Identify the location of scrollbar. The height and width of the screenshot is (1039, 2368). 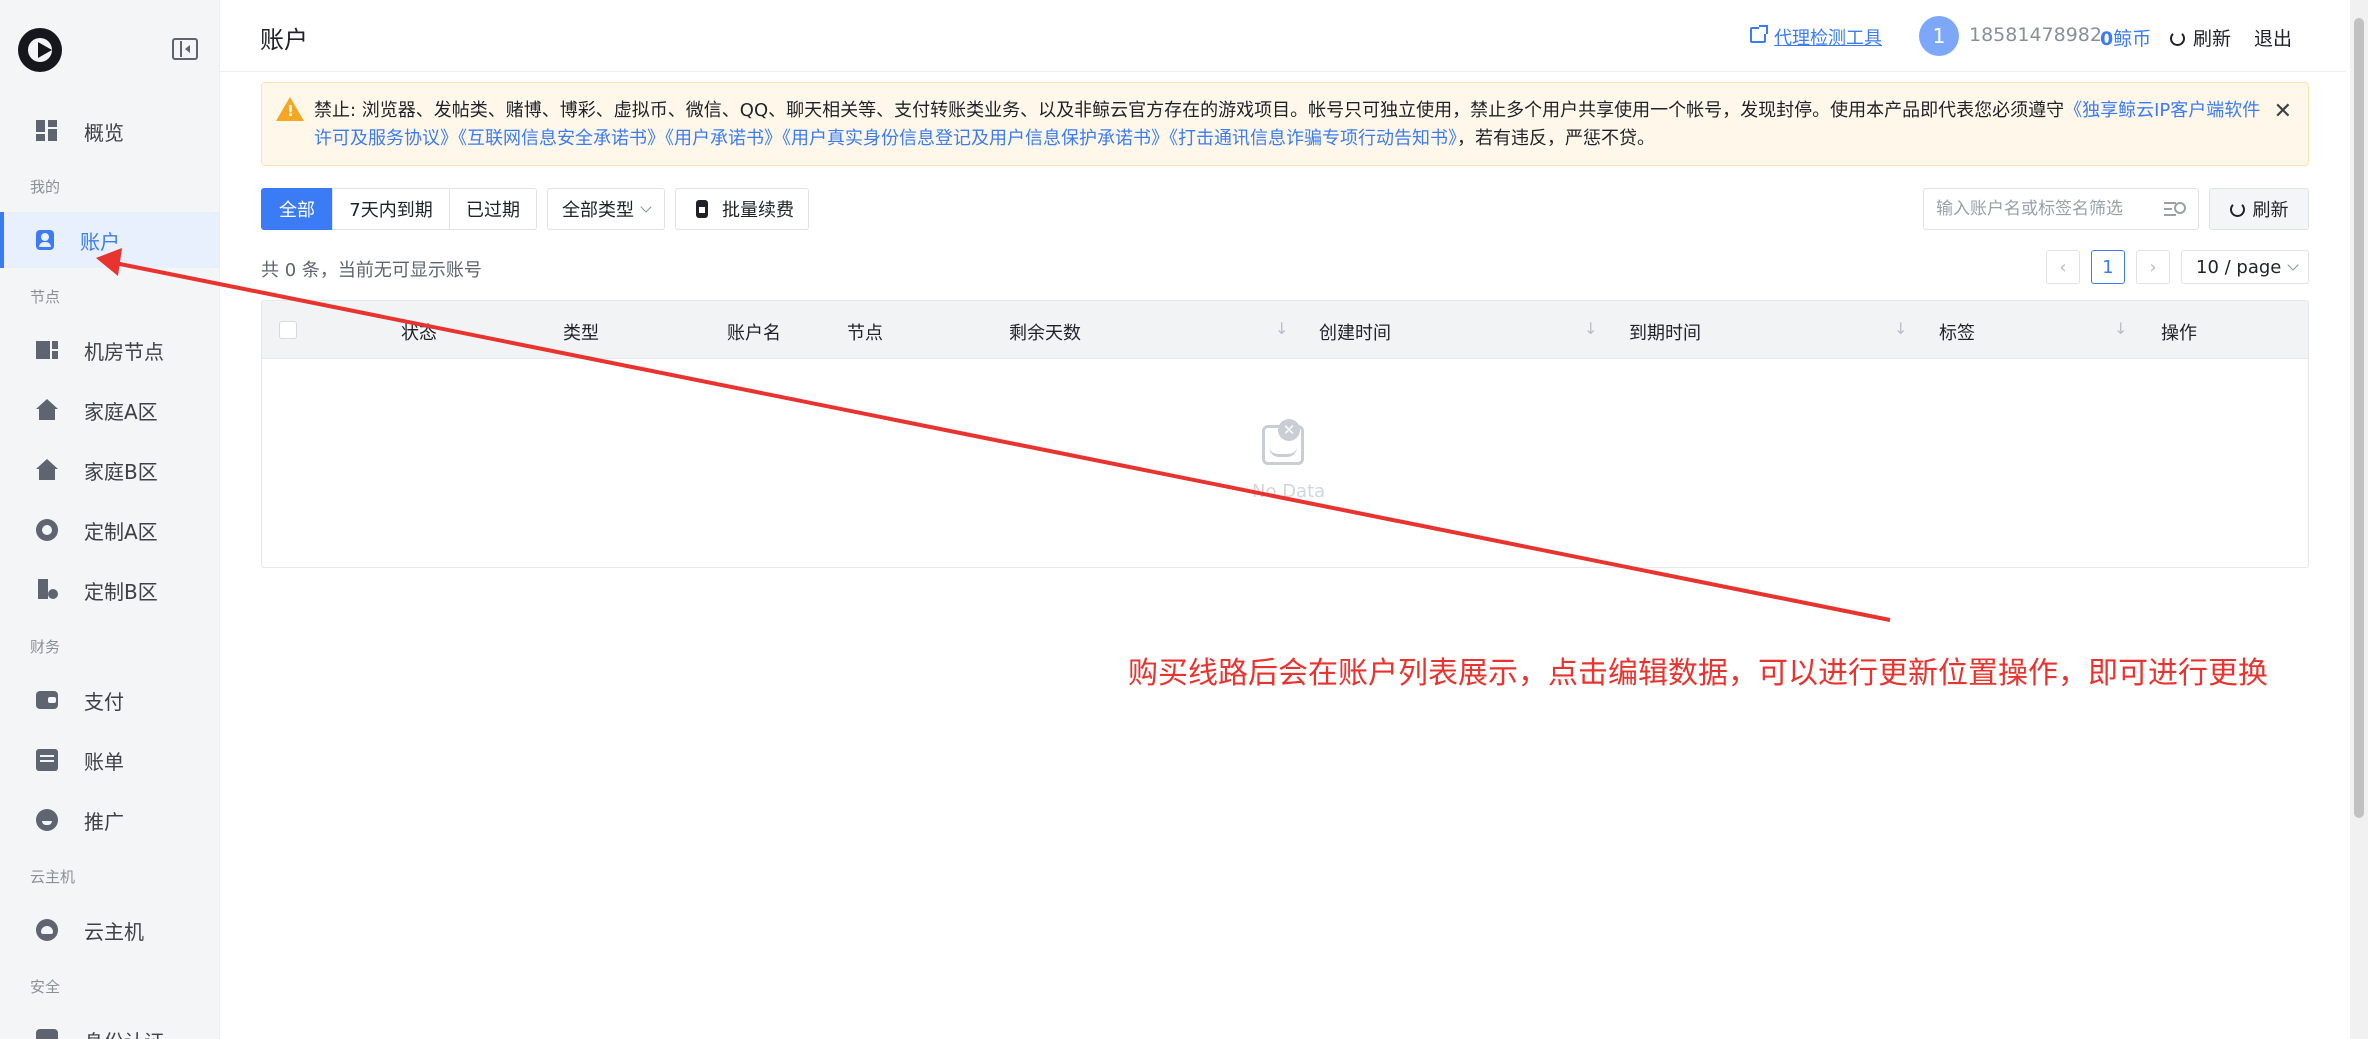
(2359, 519).